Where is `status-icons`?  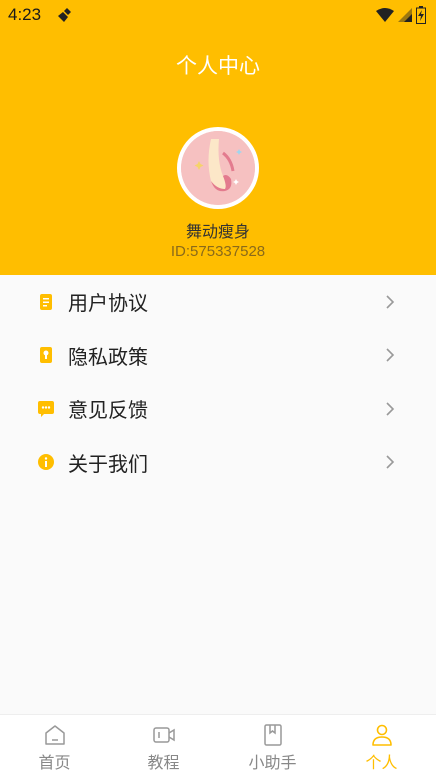
status-icons is located at coordinates (401, 15).